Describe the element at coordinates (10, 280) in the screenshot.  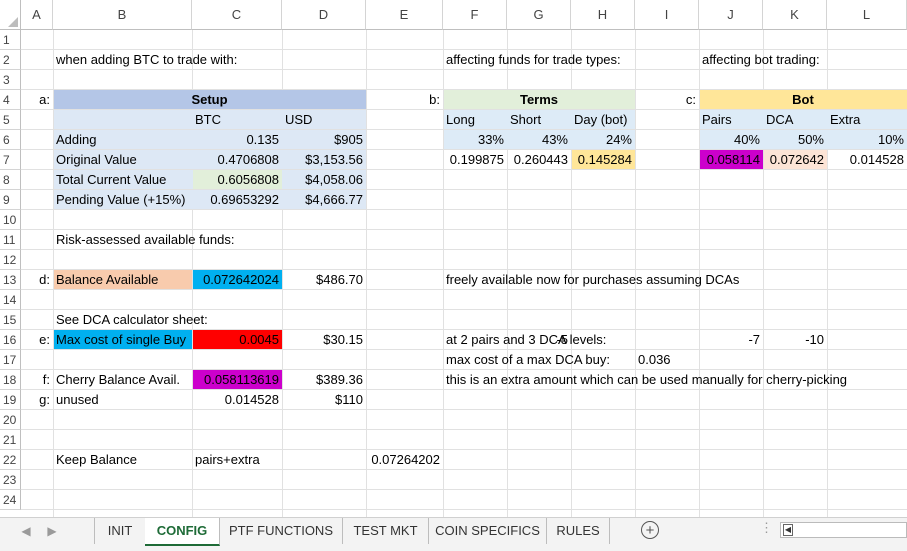
I see `row-header-13: 13` at that location.